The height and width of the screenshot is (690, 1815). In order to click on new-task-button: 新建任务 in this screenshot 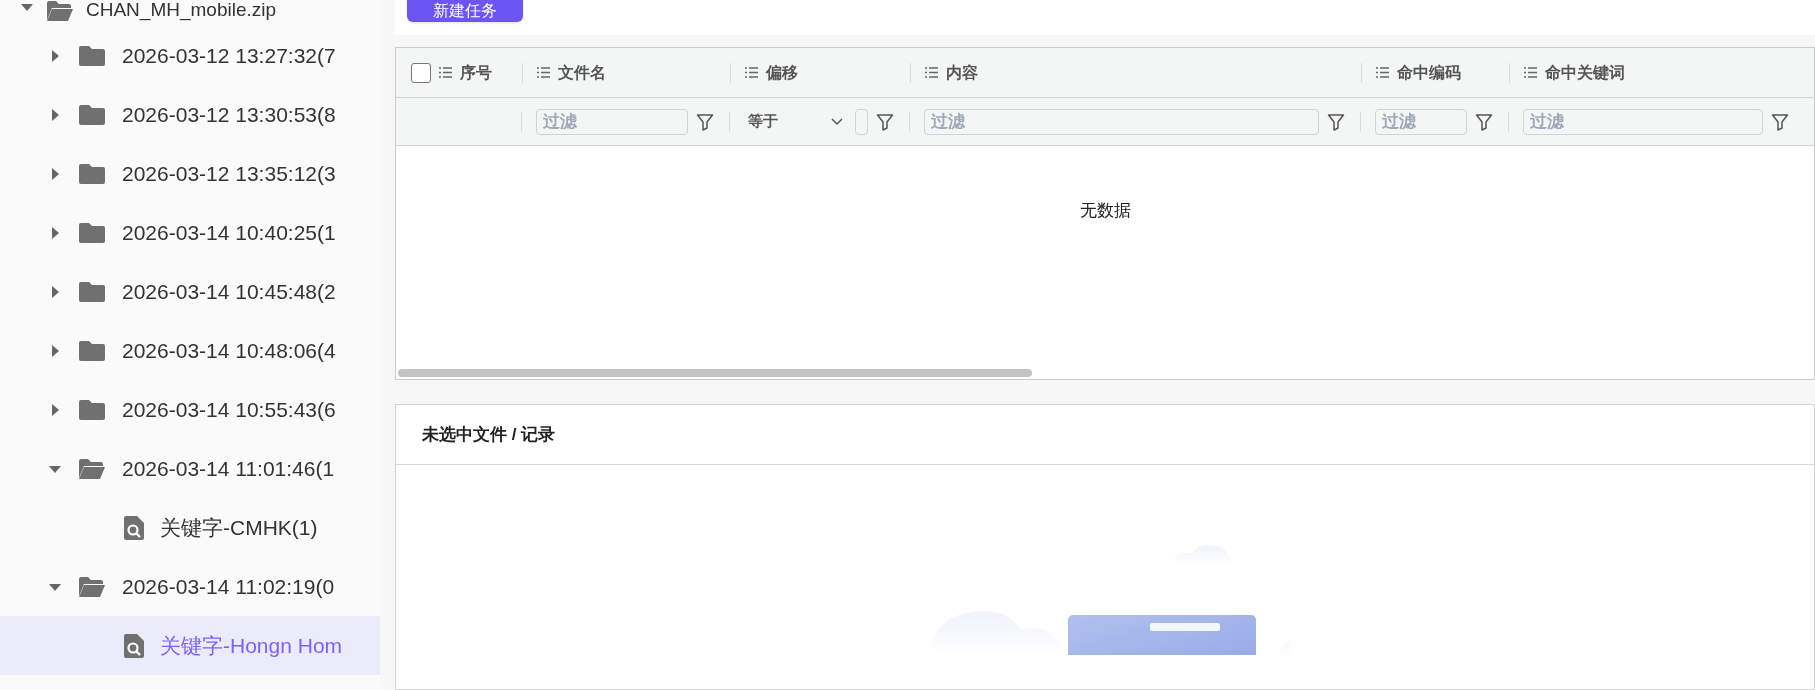, I will do `click(465, 11)`.